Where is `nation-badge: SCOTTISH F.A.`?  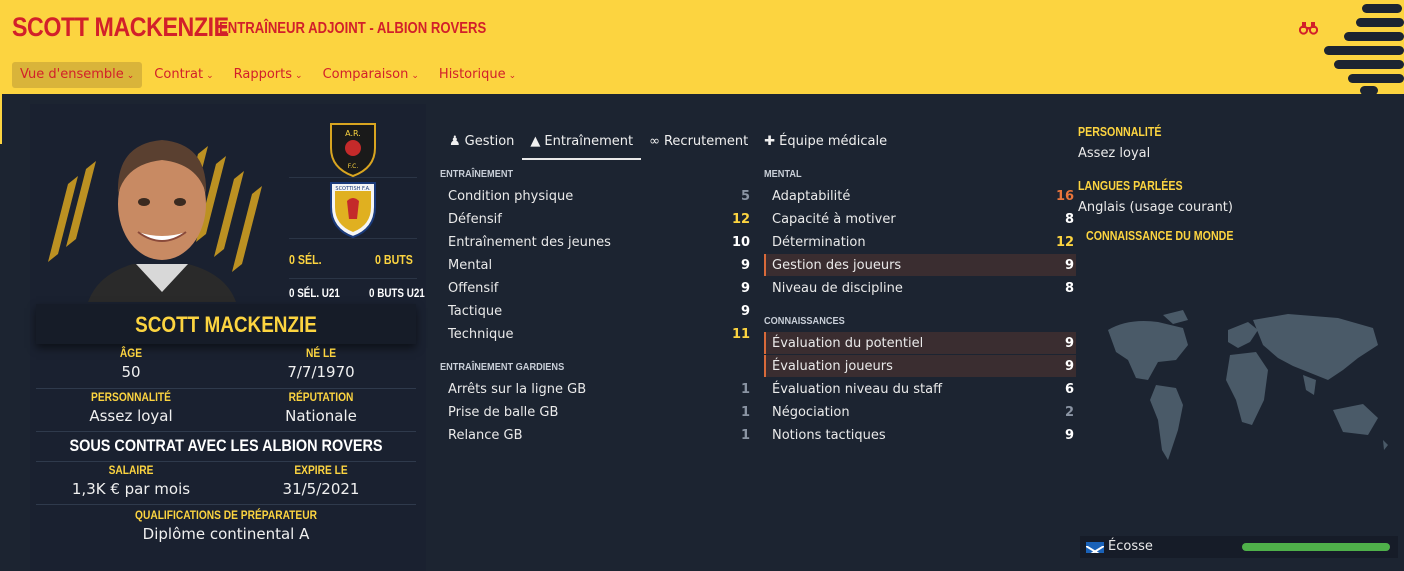 nation-badge: SCOTTISH F.A. is located at coordinates (353, 209).